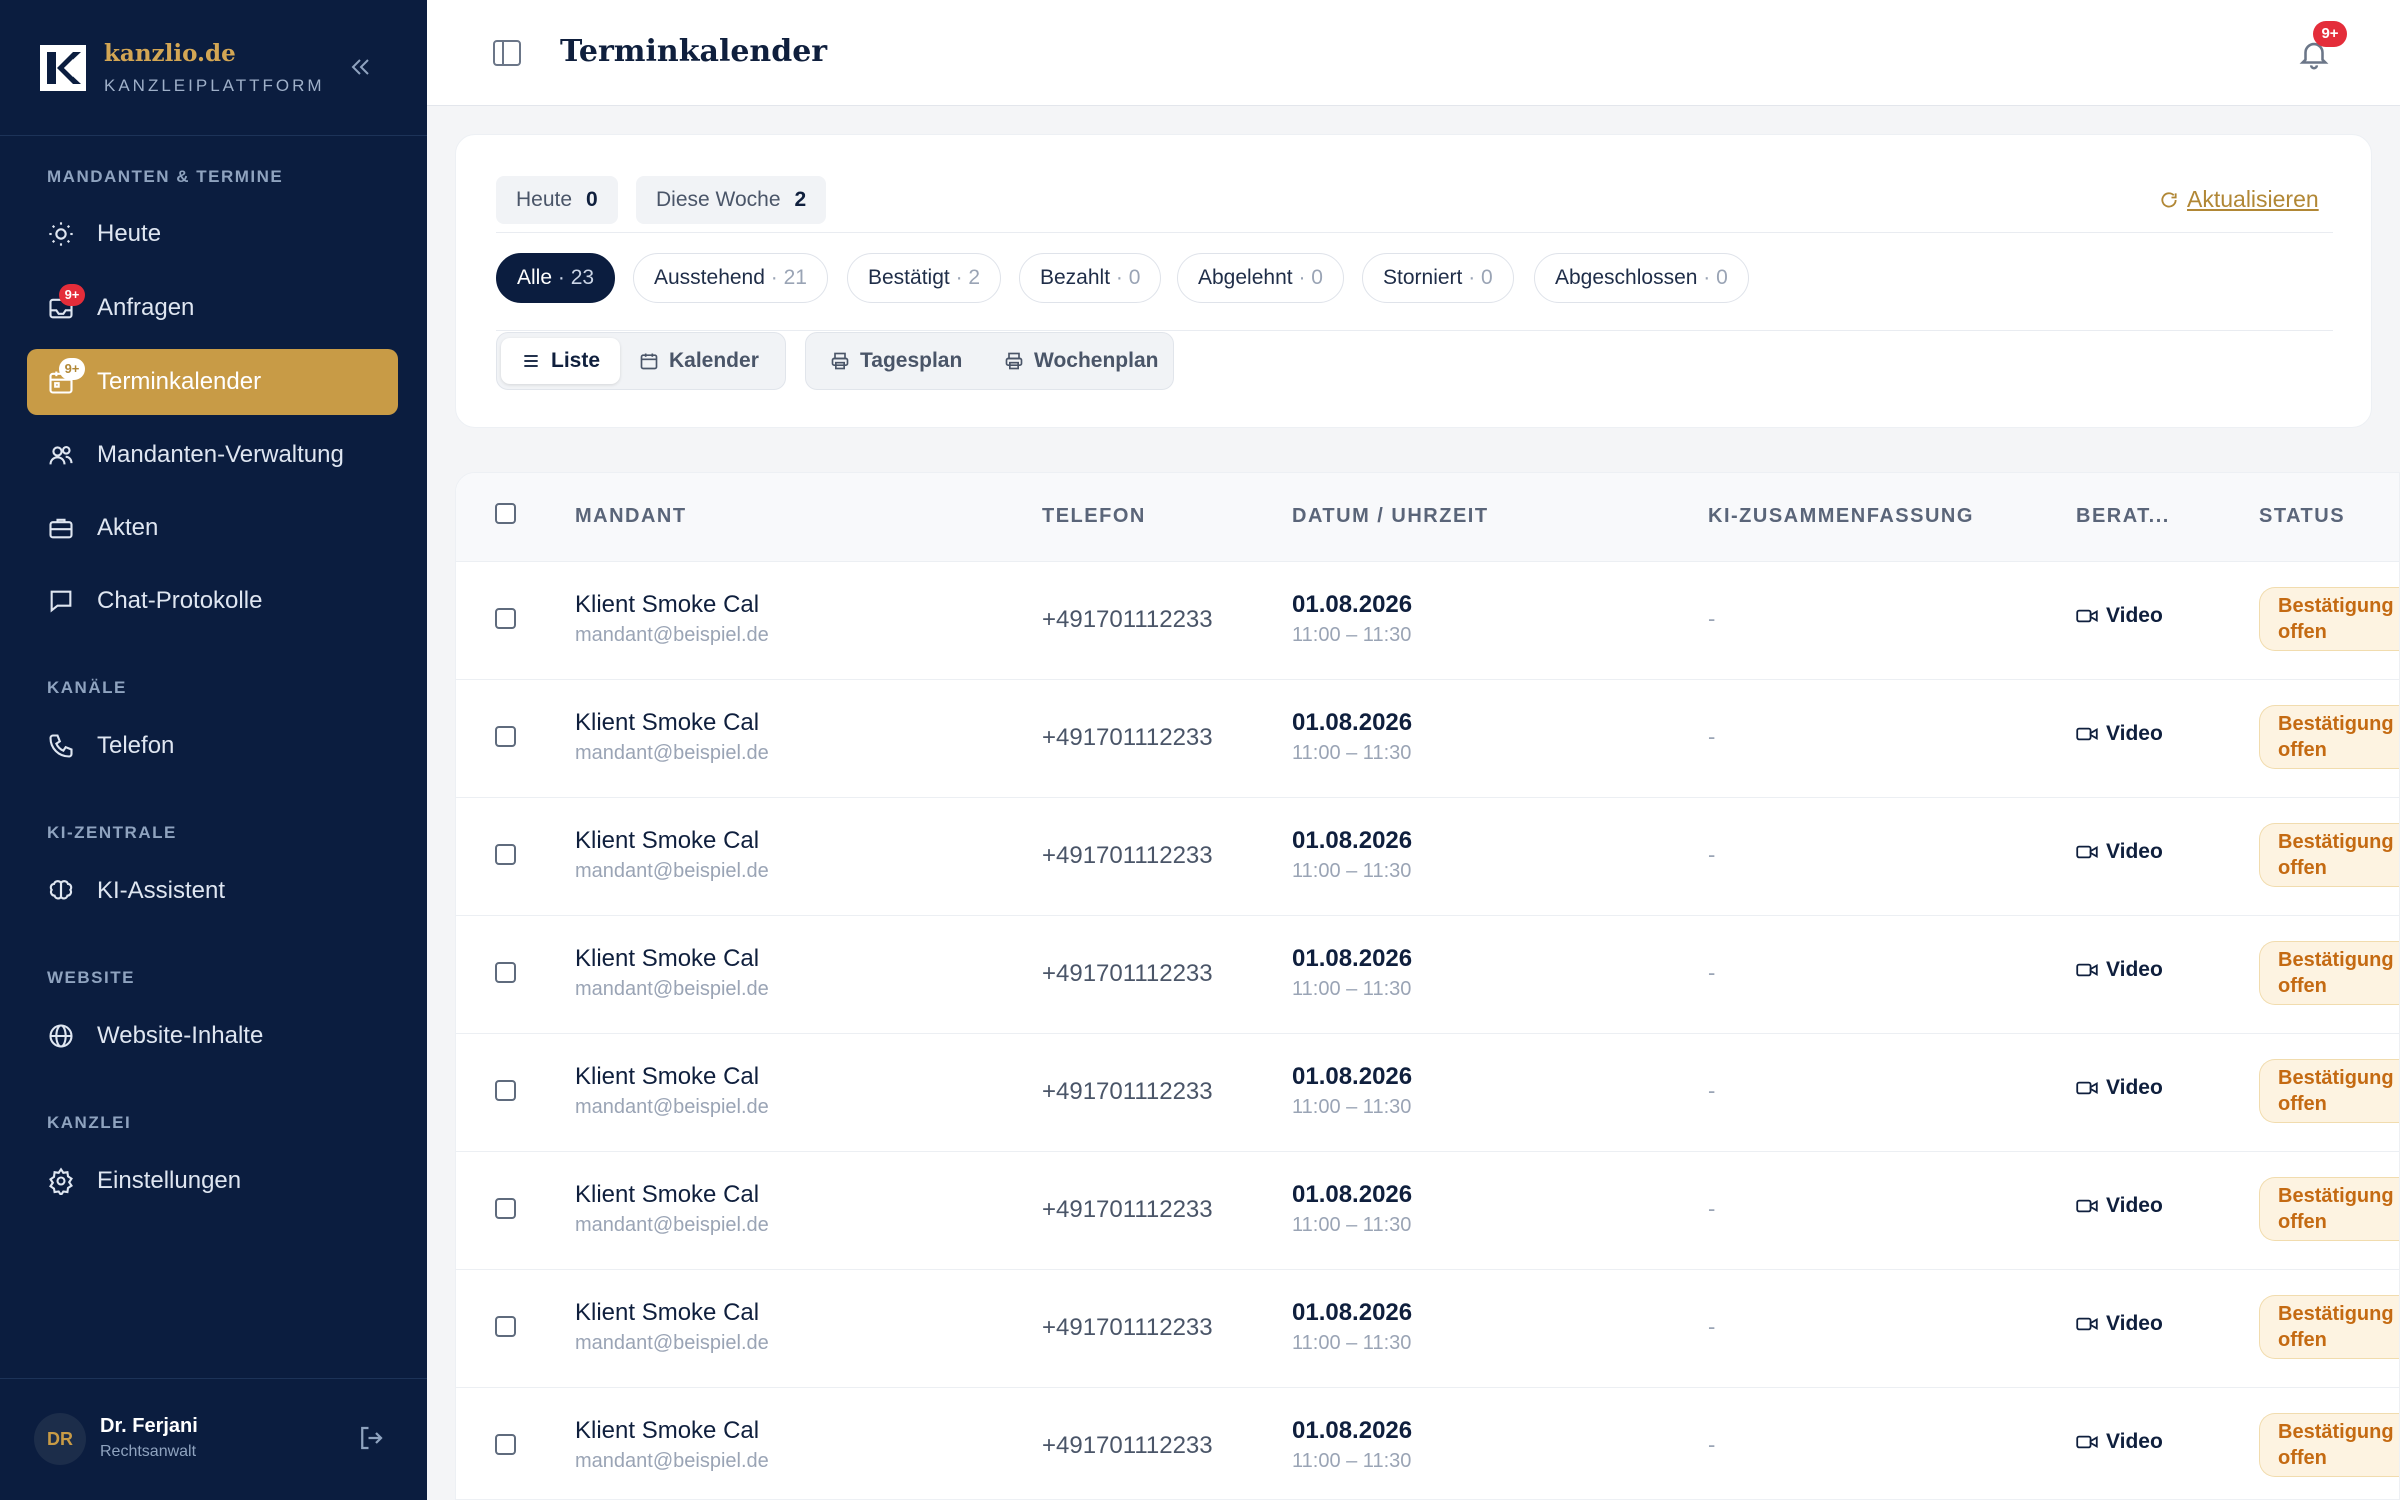 The height and width of the screenshot is (1500, 2400). I want to click on sidebar-item-anfragen: 9+ Anfragen, so click(212, 308).